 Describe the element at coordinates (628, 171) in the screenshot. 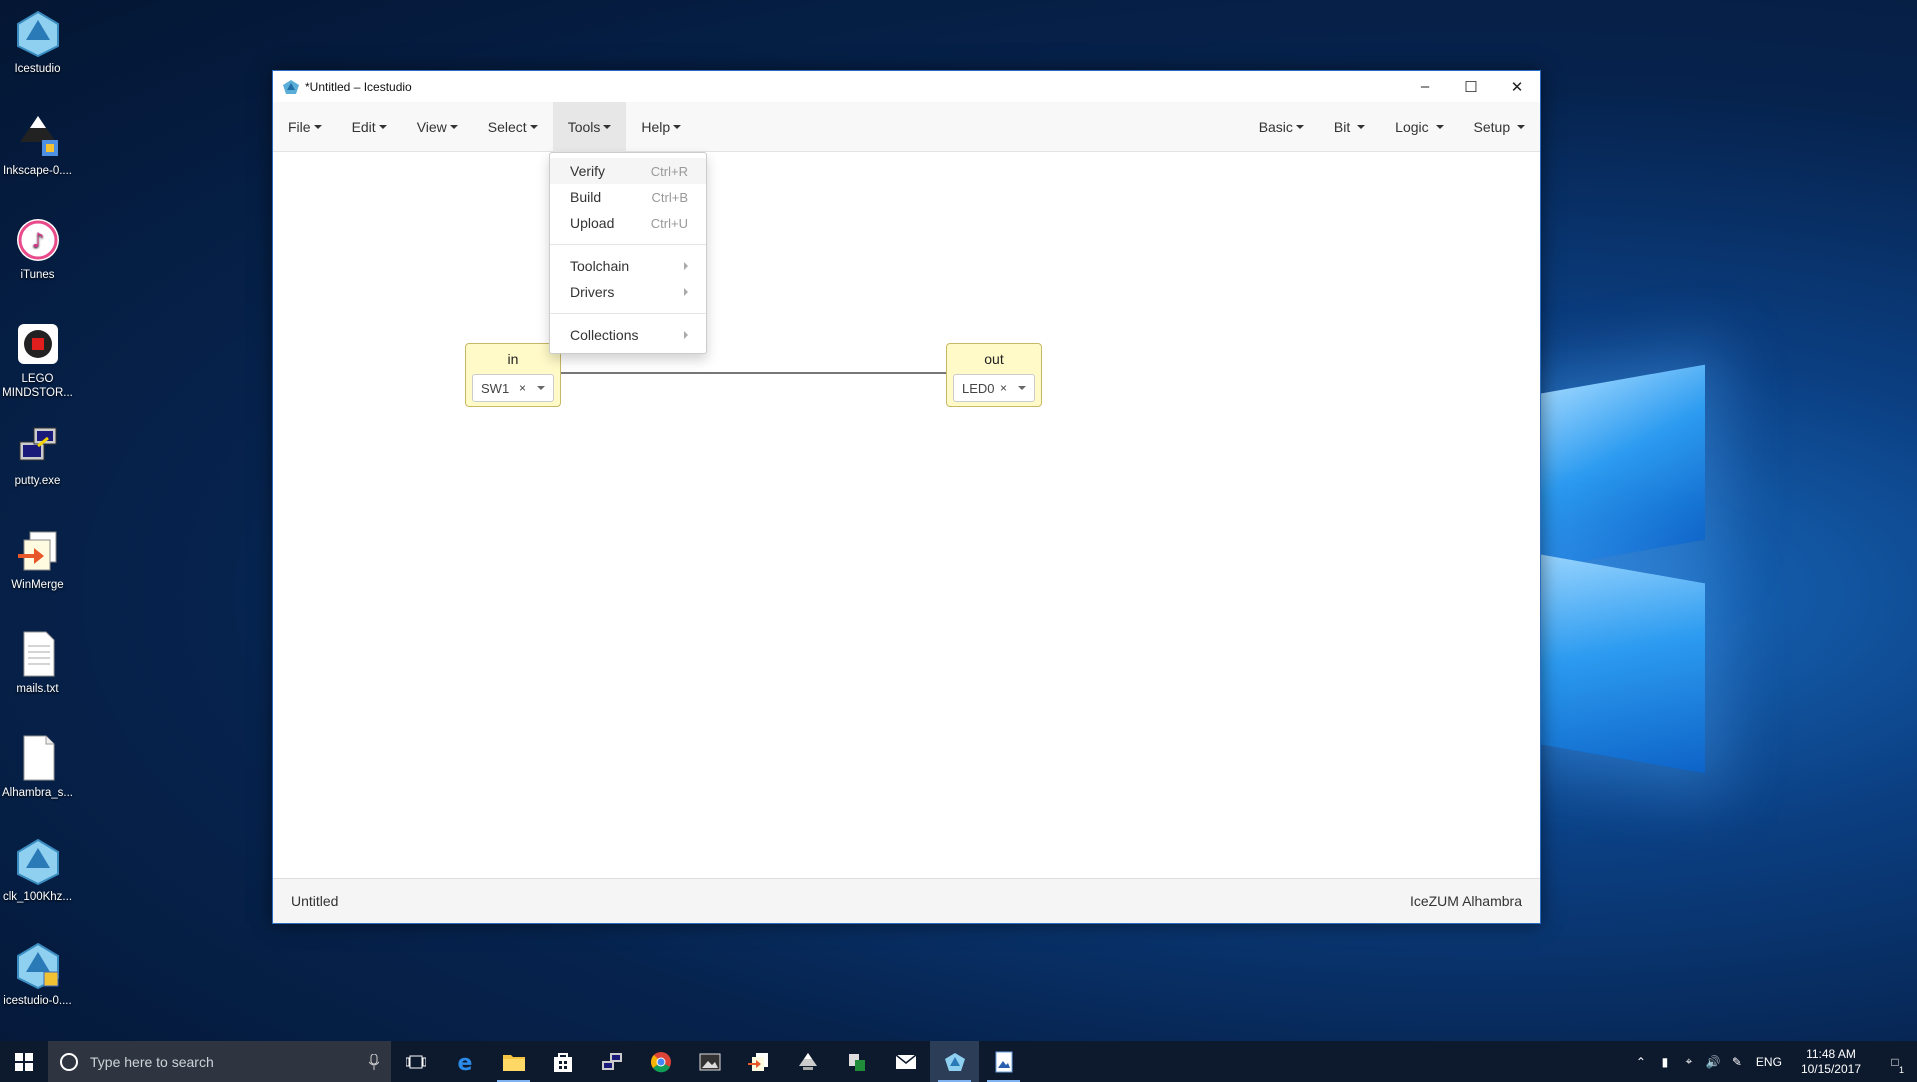

I see `menu-item-verify: Verify Ctrl+R` at that location.